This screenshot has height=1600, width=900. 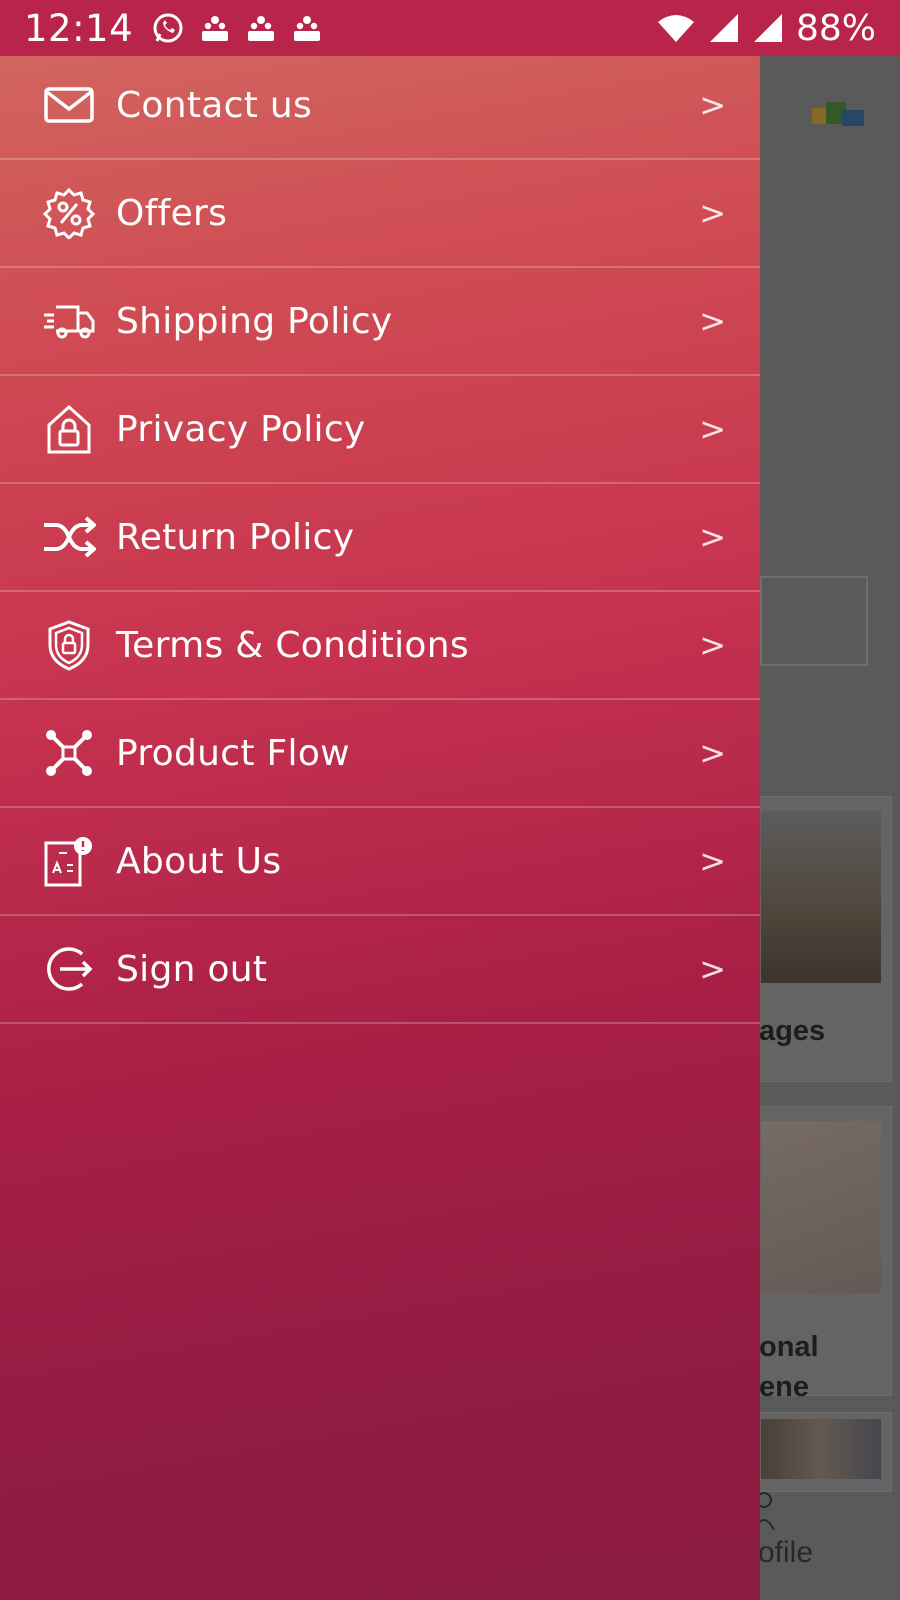 What do you see at coordinates (69, 753) in the screenshot?
I see `network-icon` at bounding box center [69, 753].